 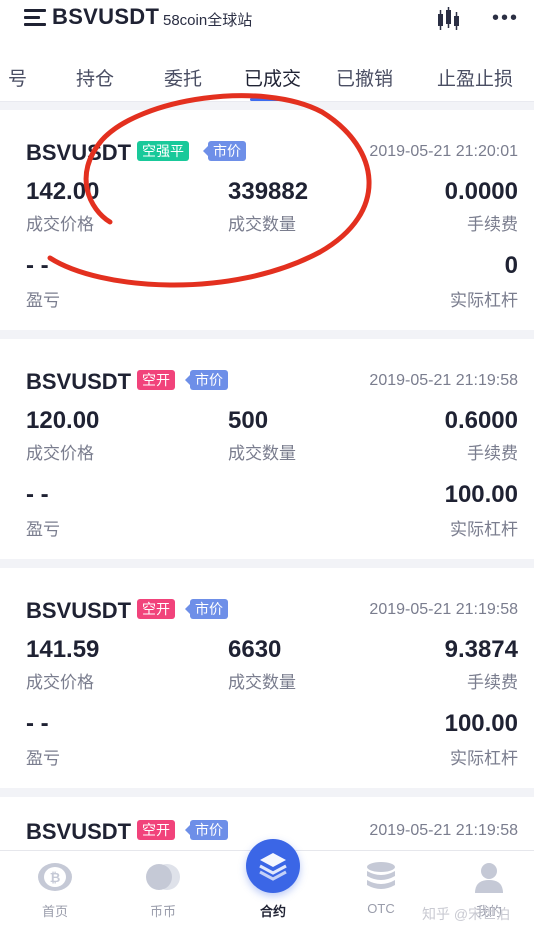 I want to click on nav-otc-label: OTC, so click(x=381, y=908).